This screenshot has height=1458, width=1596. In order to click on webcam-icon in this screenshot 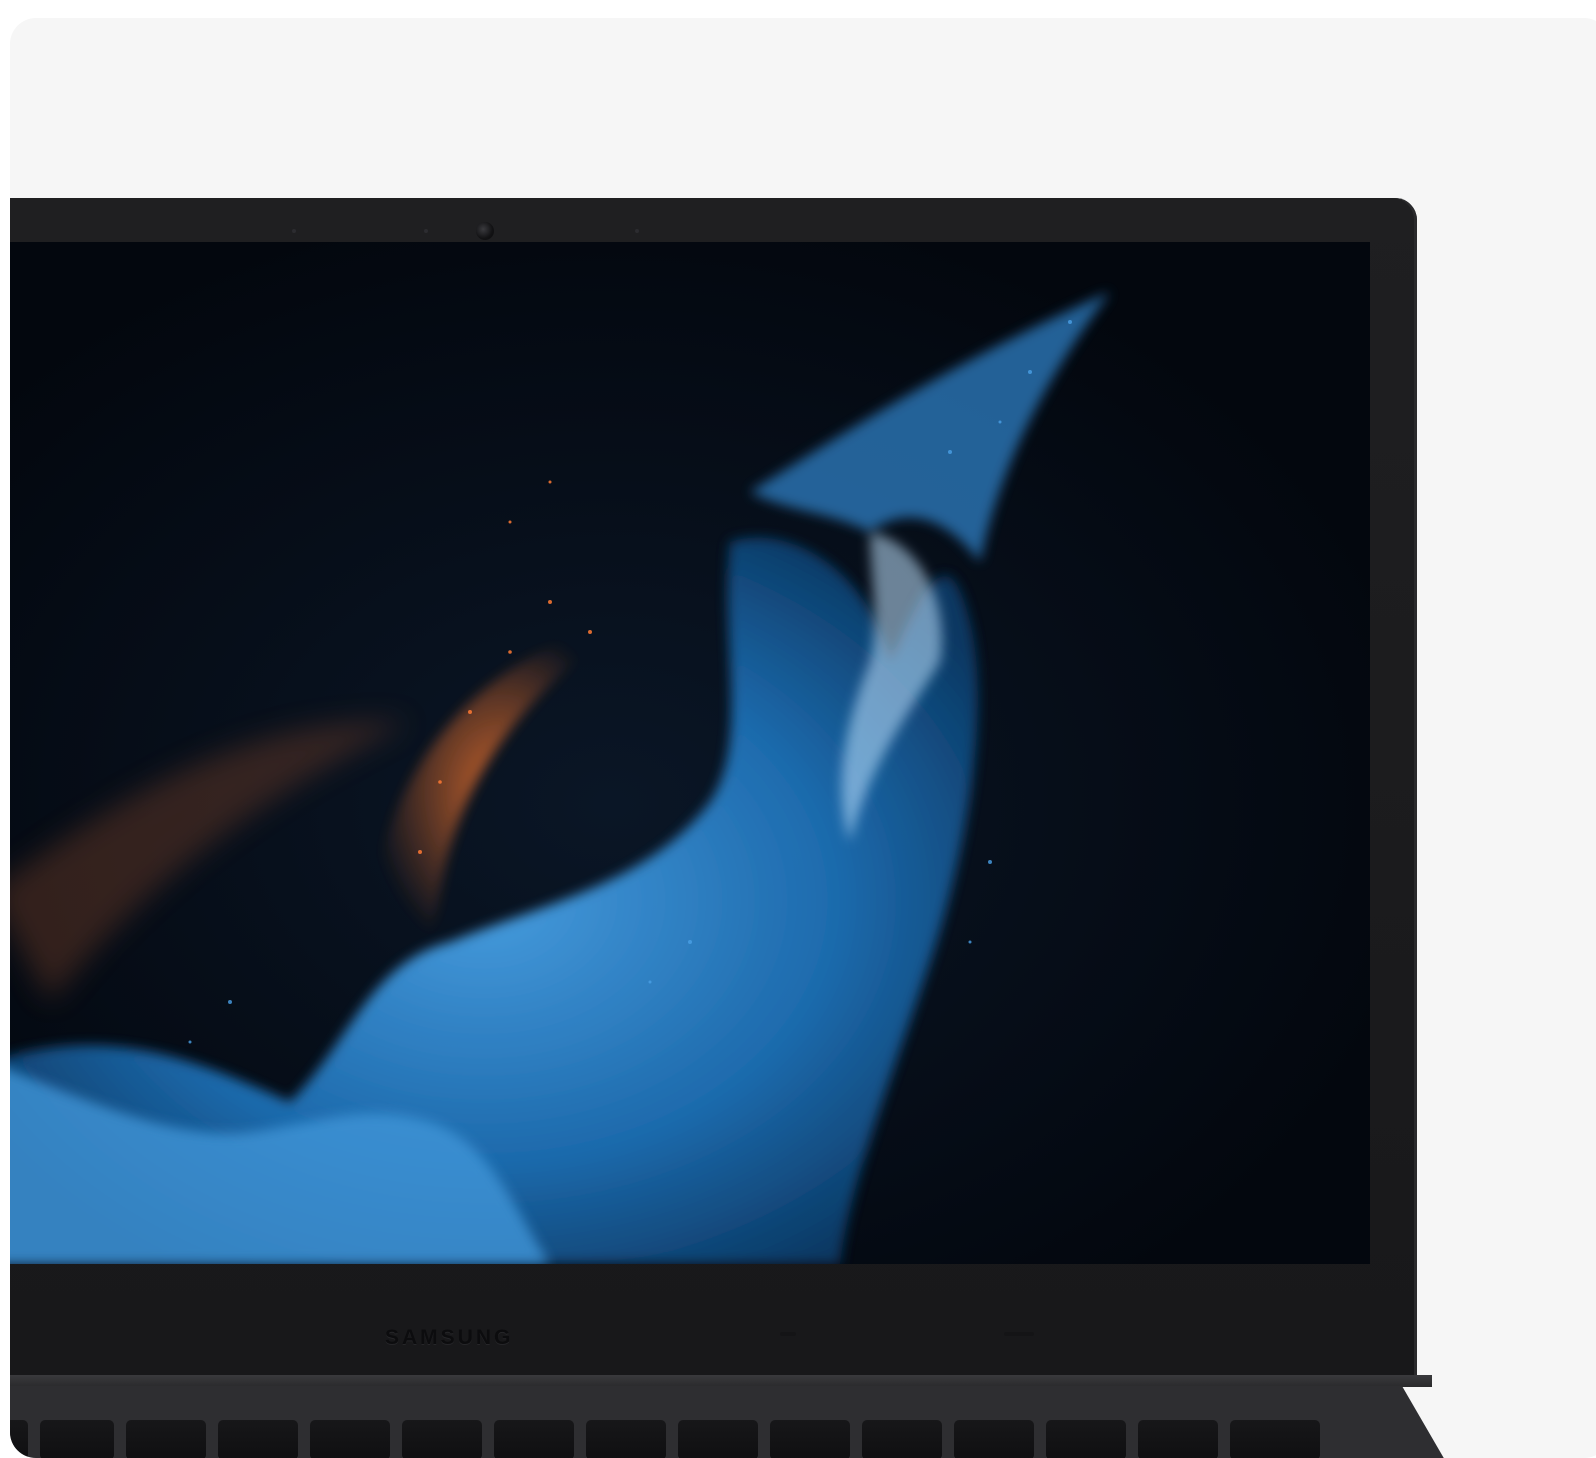, I will do `click(485, 231)`.